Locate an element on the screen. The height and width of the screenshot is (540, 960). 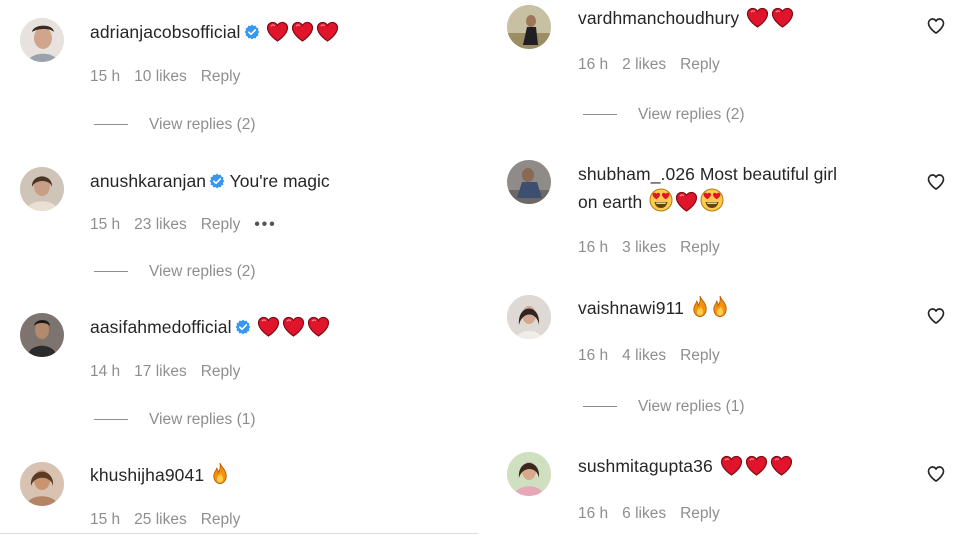
more-options-button: ••• is located at coordinates (265, 224).